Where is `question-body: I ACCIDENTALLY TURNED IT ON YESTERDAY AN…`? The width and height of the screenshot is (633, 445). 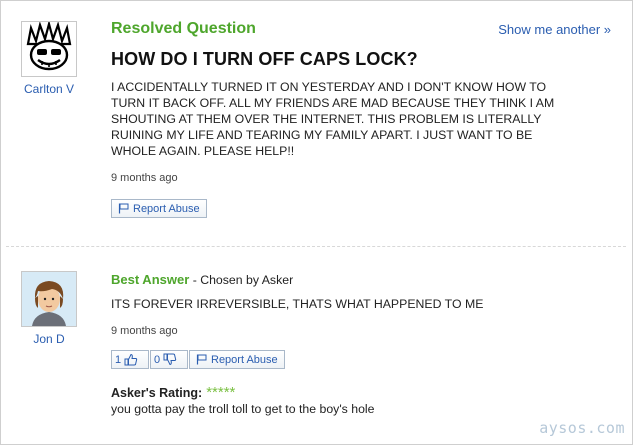
question-body: I ACCIDENTALLY TURNED IT ON YESTERDAY AN… is located at coordinates (351, 119).